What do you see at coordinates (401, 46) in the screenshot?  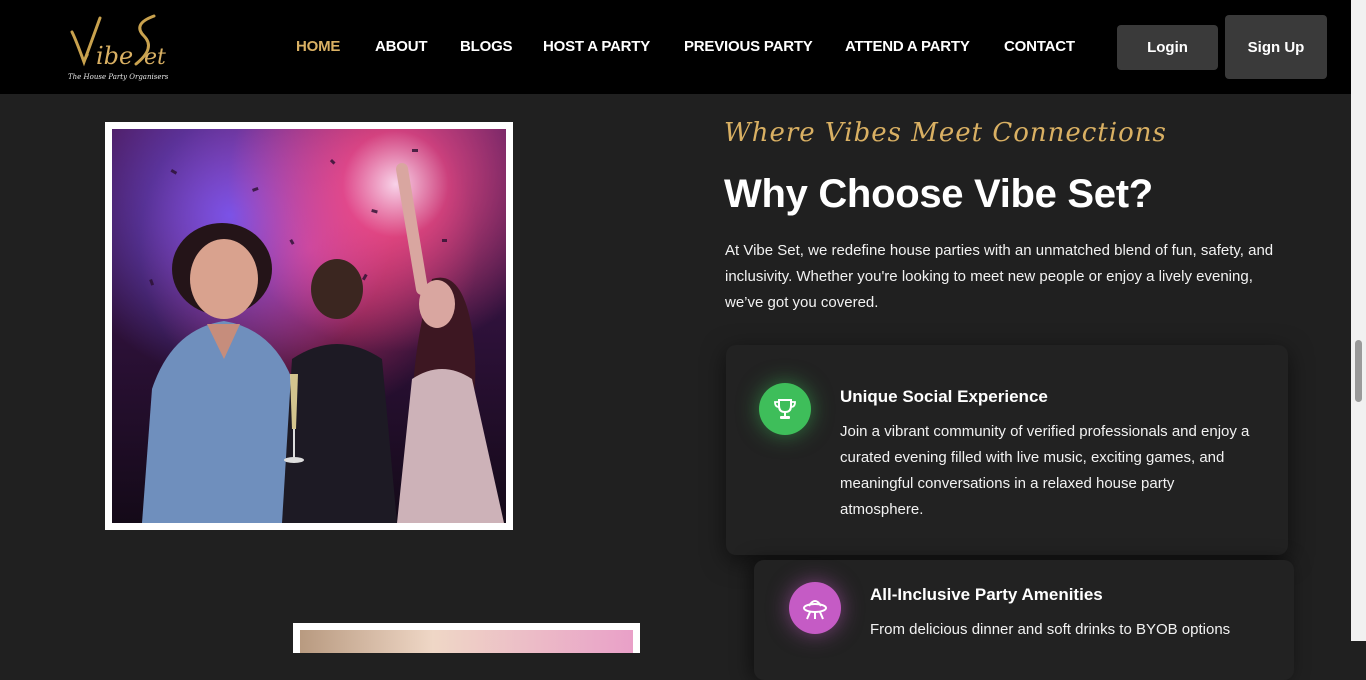 I see `nav-about: ABOUT` at bounding box center [401, 46].